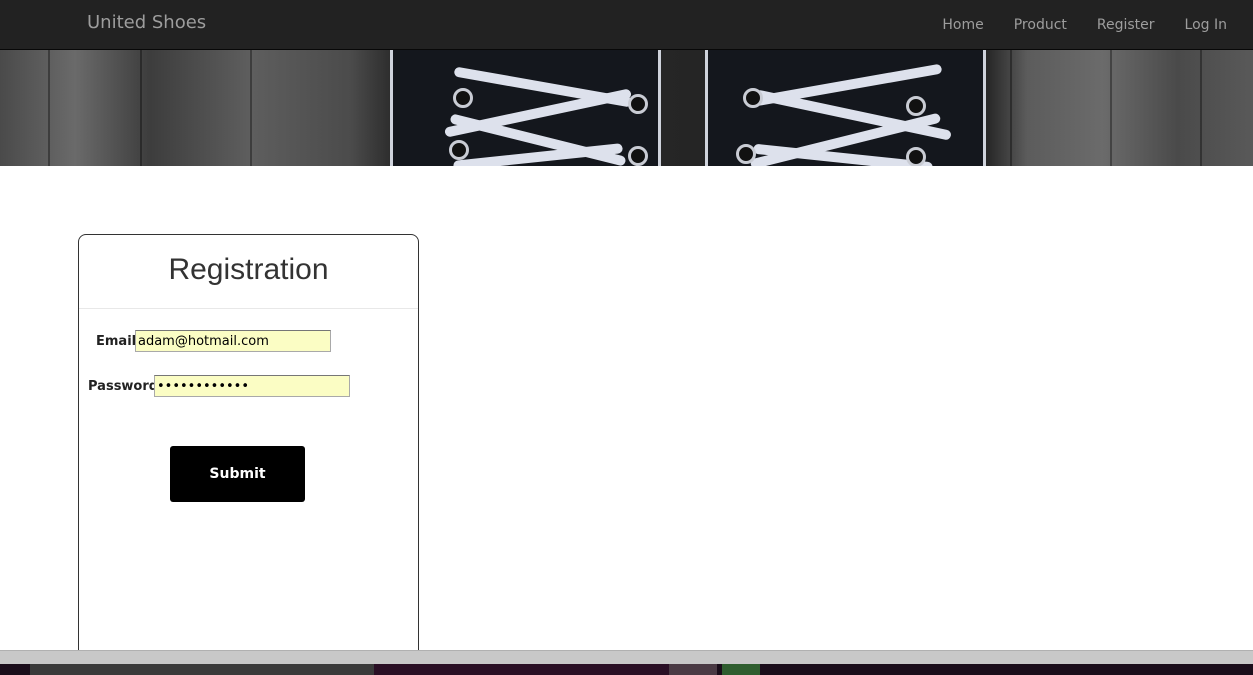 This screenshot has height=675, width=1253. What do you see at coordinates (123, 386) in the screenshot?
I see `password-label: Password` at bounding box center [123, 386].